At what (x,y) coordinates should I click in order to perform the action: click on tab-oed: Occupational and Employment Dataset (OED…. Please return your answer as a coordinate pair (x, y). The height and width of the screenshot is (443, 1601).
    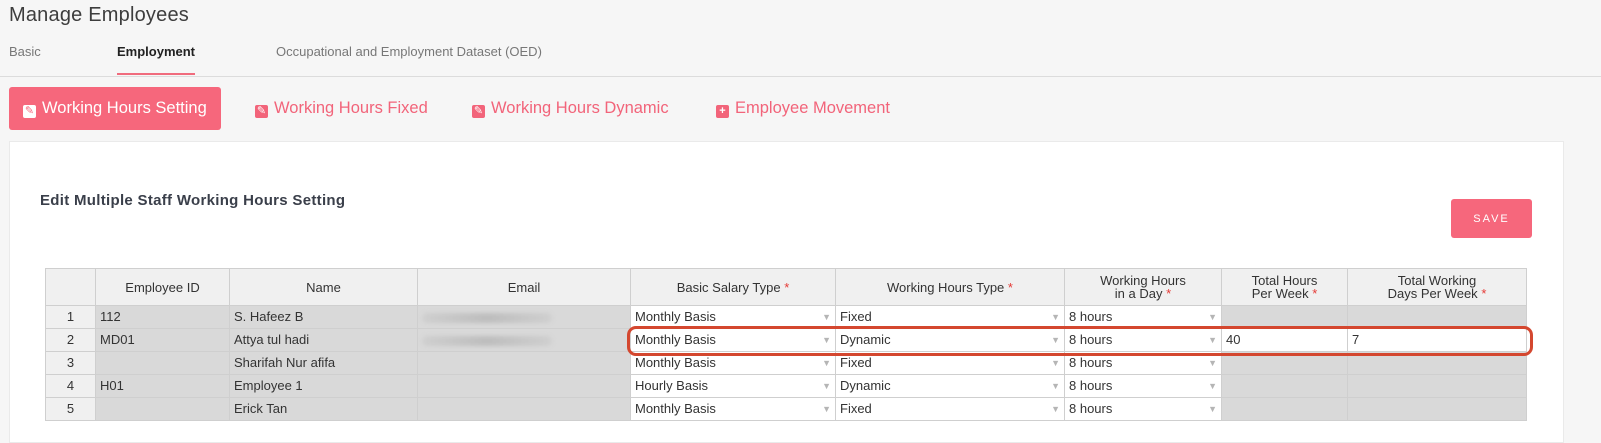
    Looking at the image, I should click on (409, 58).